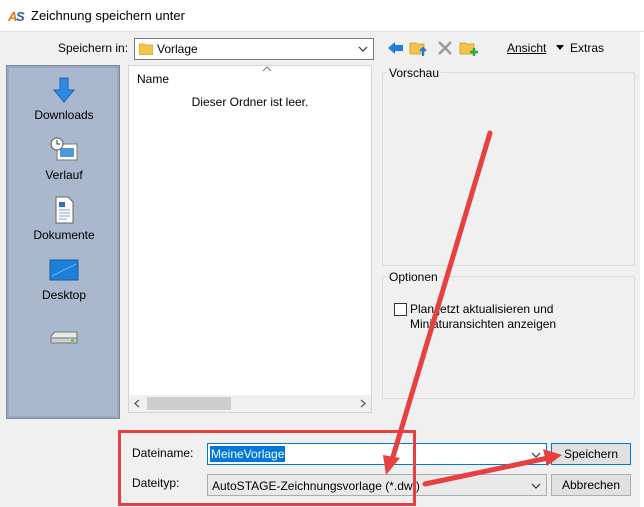 Image resolution: width=644 pixels, height=507 pixels. Describe the element at coordinates (64, 115) in the screenshot. I see `place-label: Downloads` at that location.